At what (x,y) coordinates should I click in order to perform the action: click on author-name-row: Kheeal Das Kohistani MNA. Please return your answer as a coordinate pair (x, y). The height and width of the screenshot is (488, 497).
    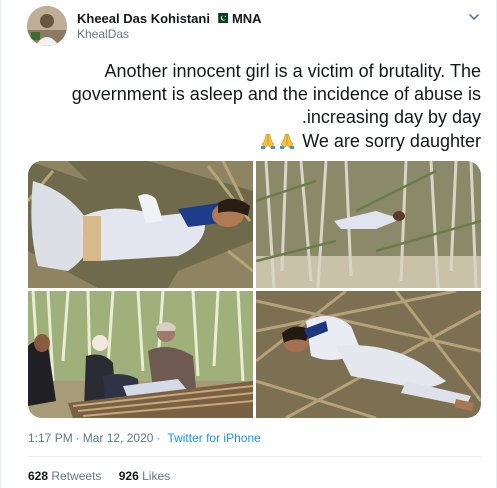
    Looking at the image, I should click on (169, 18).